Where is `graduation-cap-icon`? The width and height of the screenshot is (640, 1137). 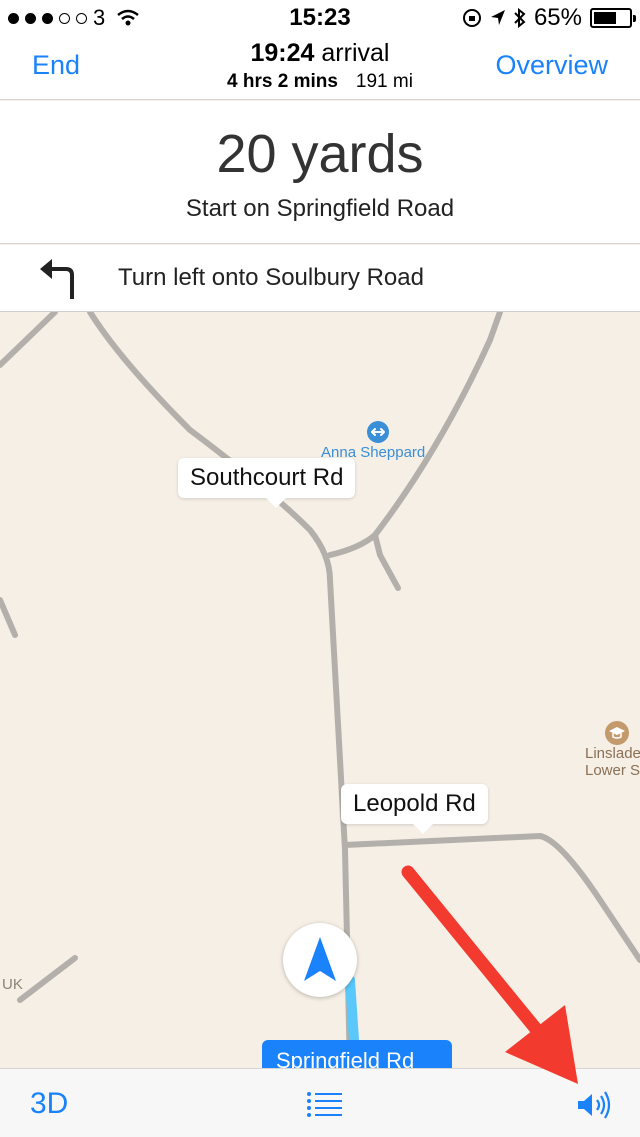
graduation-cap-icon is located at coordinates (617, 733).